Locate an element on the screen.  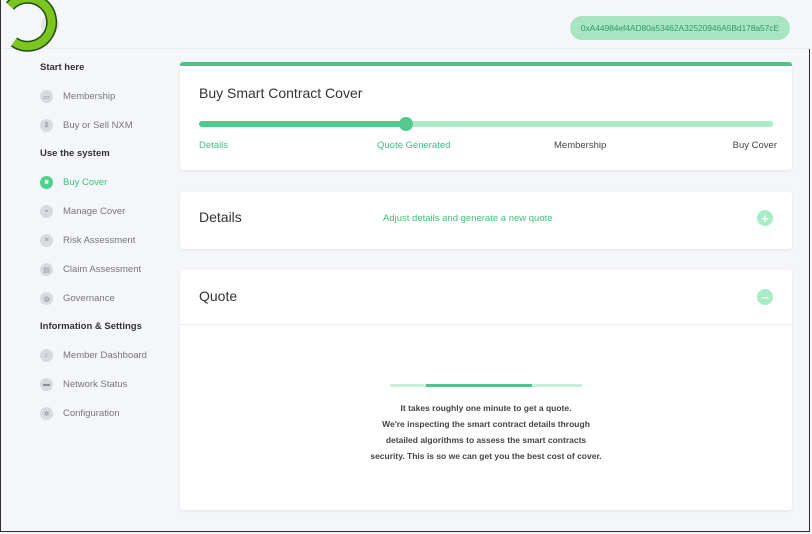
sidebar-item-claim-assessment: ▤ Claim Assessment is located at coordinates (98, 269).